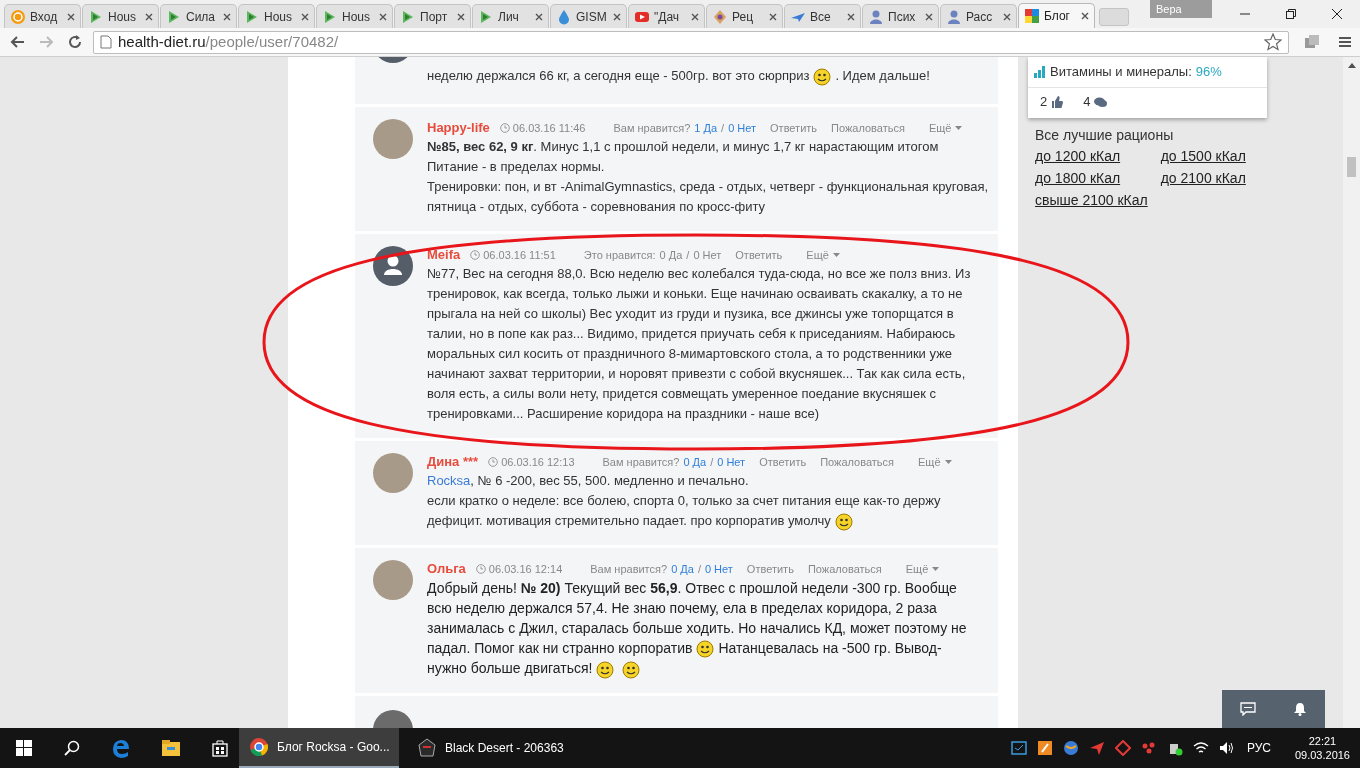 This screenshot has width=1360, height=768. What do you see at coordinates (708, 186) in the screenshot?
I see `comment-text: Тренировки: пон, и вт -AnimalGymnastics, среда - отдых, четверг - функциональная круговая,` at bounding box center [708, 186].